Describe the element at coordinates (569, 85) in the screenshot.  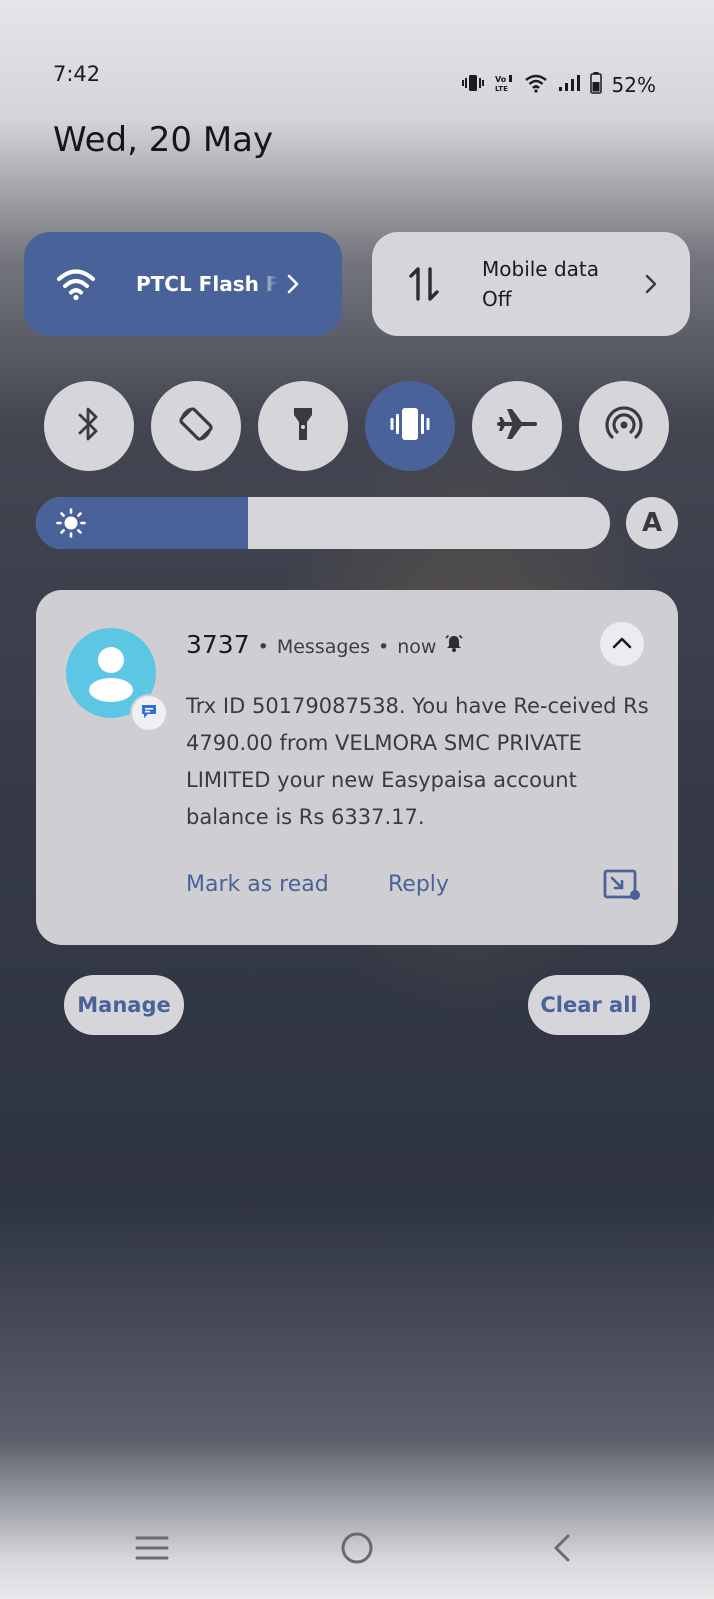
I see `signal-icon` at that location.